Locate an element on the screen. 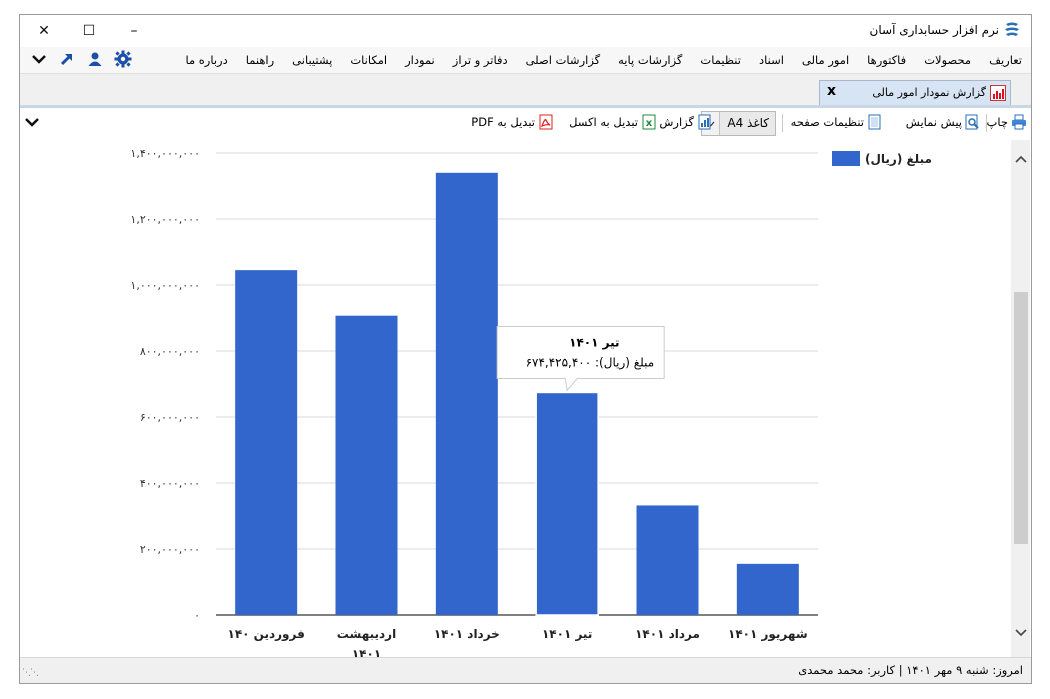 Image resolution: width=1050 pixels, height=699 pixels. scroll-down-icon is located at coordinates (1021, 633).